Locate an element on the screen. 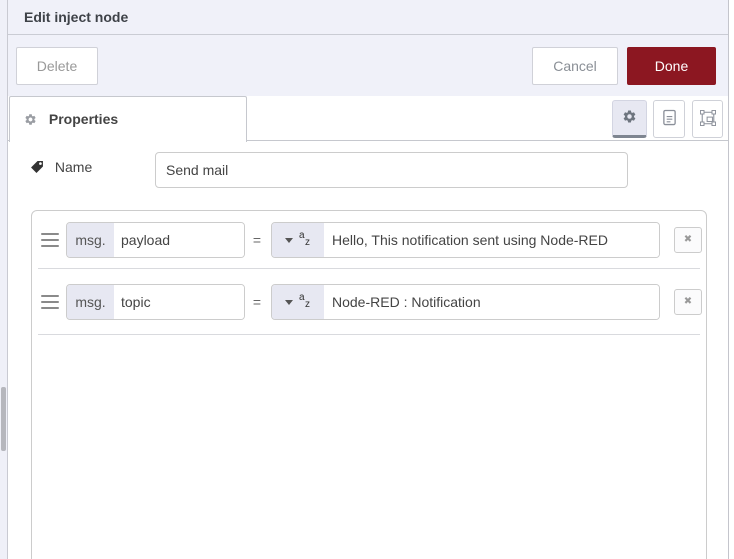 This screenshot has width=734, height=559. properties-panel-button is located at coordinates (629, 119).